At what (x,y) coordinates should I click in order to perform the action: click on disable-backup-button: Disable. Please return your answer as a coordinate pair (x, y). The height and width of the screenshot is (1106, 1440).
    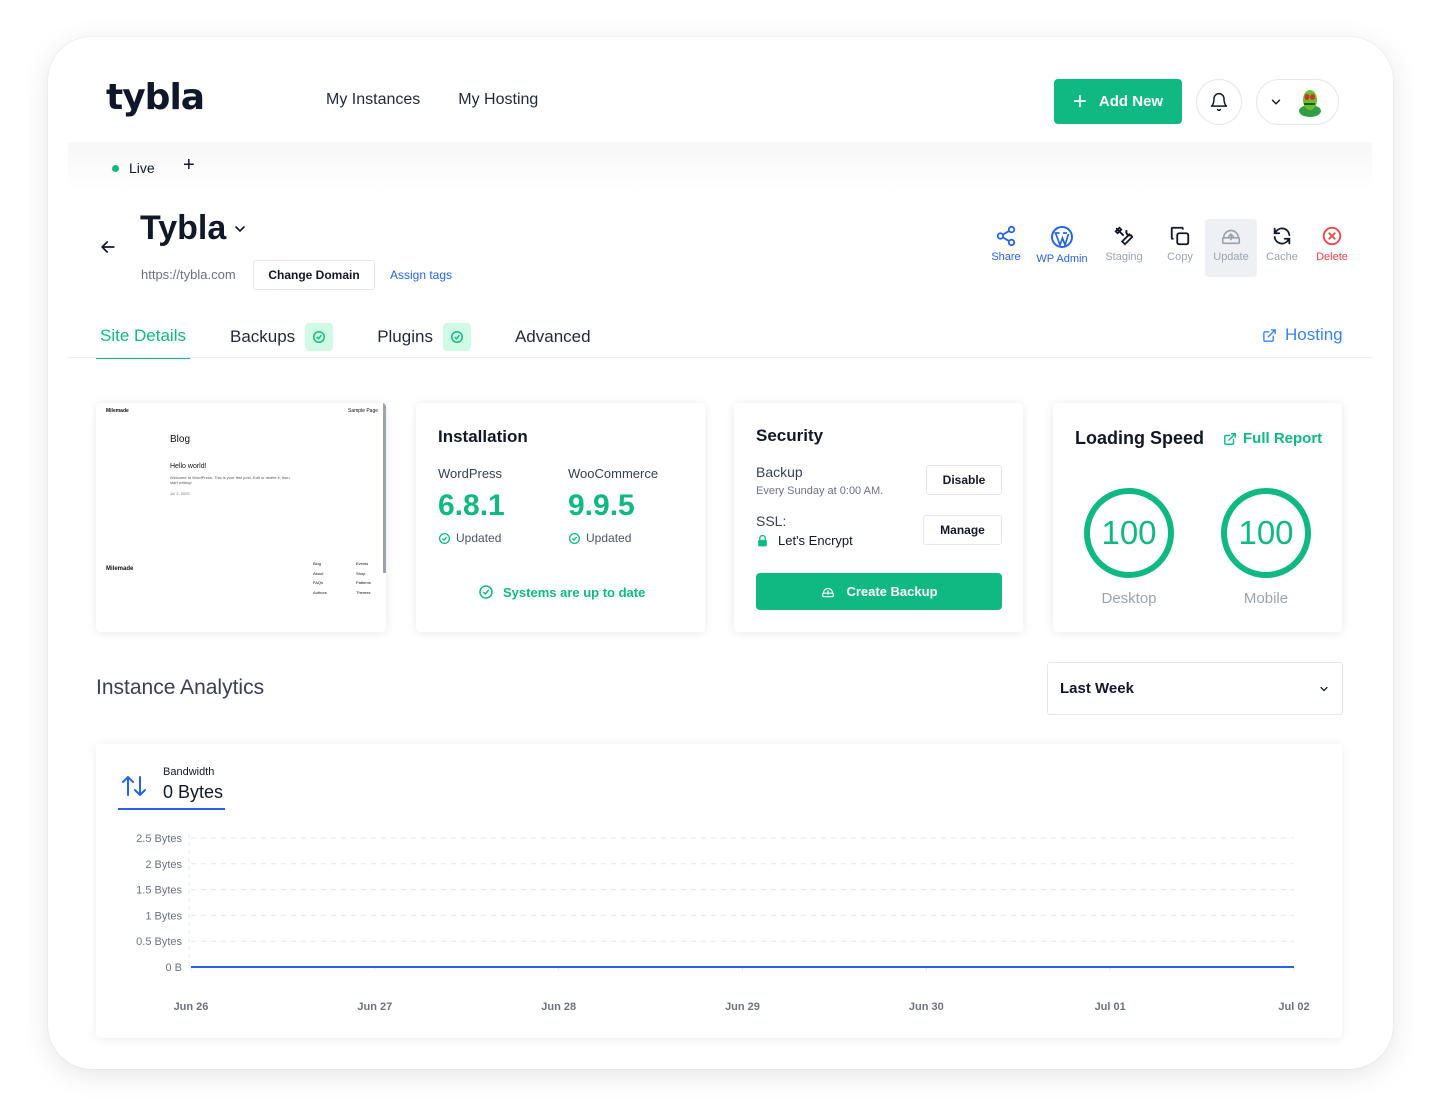
    Looking at the image, I should click on (964, 480).